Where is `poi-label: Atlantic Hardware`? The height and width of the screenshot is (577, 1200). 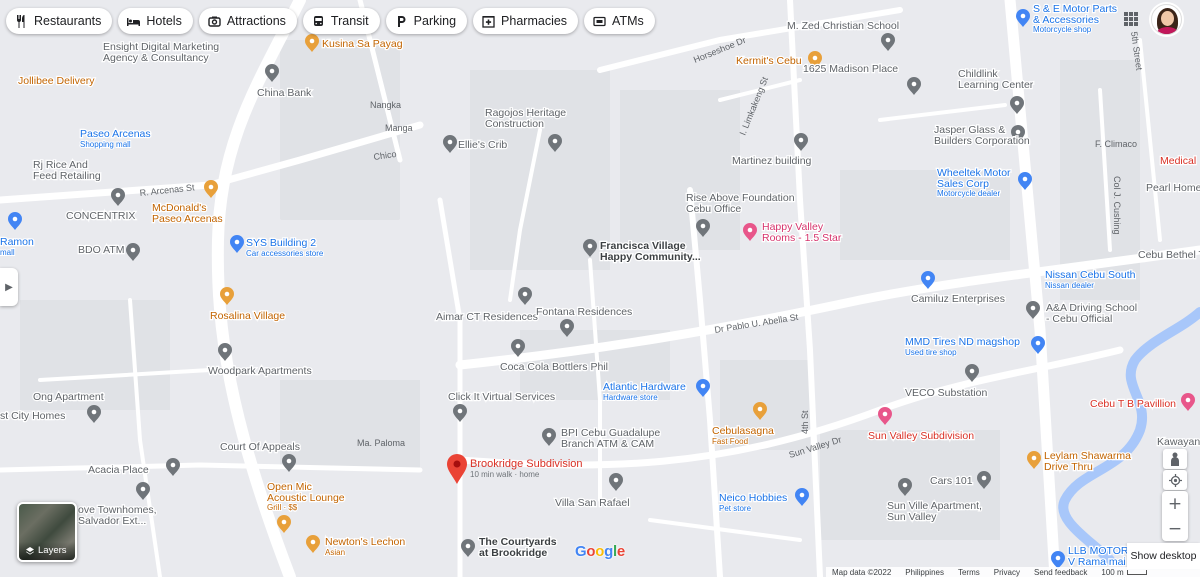
poi-label: Atlantic Hardware is located at coordinates (644, 387).